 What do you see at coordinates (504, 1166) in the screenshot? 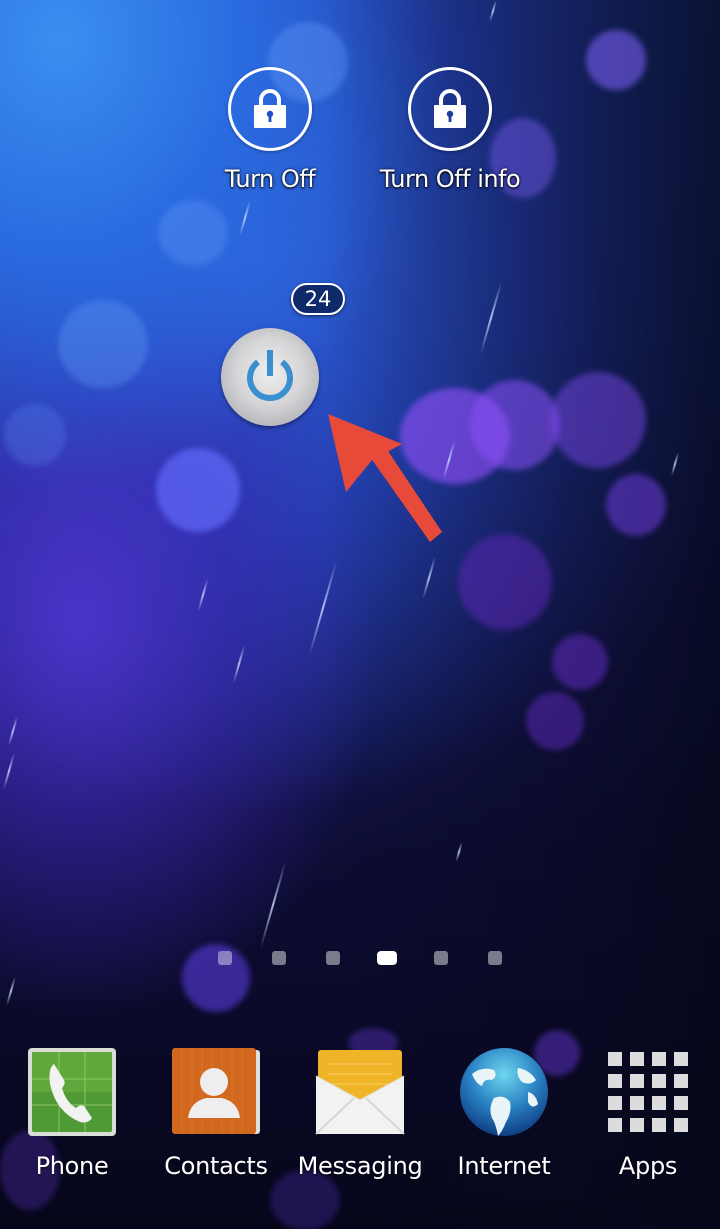
I see `dock-item-label: Internet` at bounding box center [504, 1166].